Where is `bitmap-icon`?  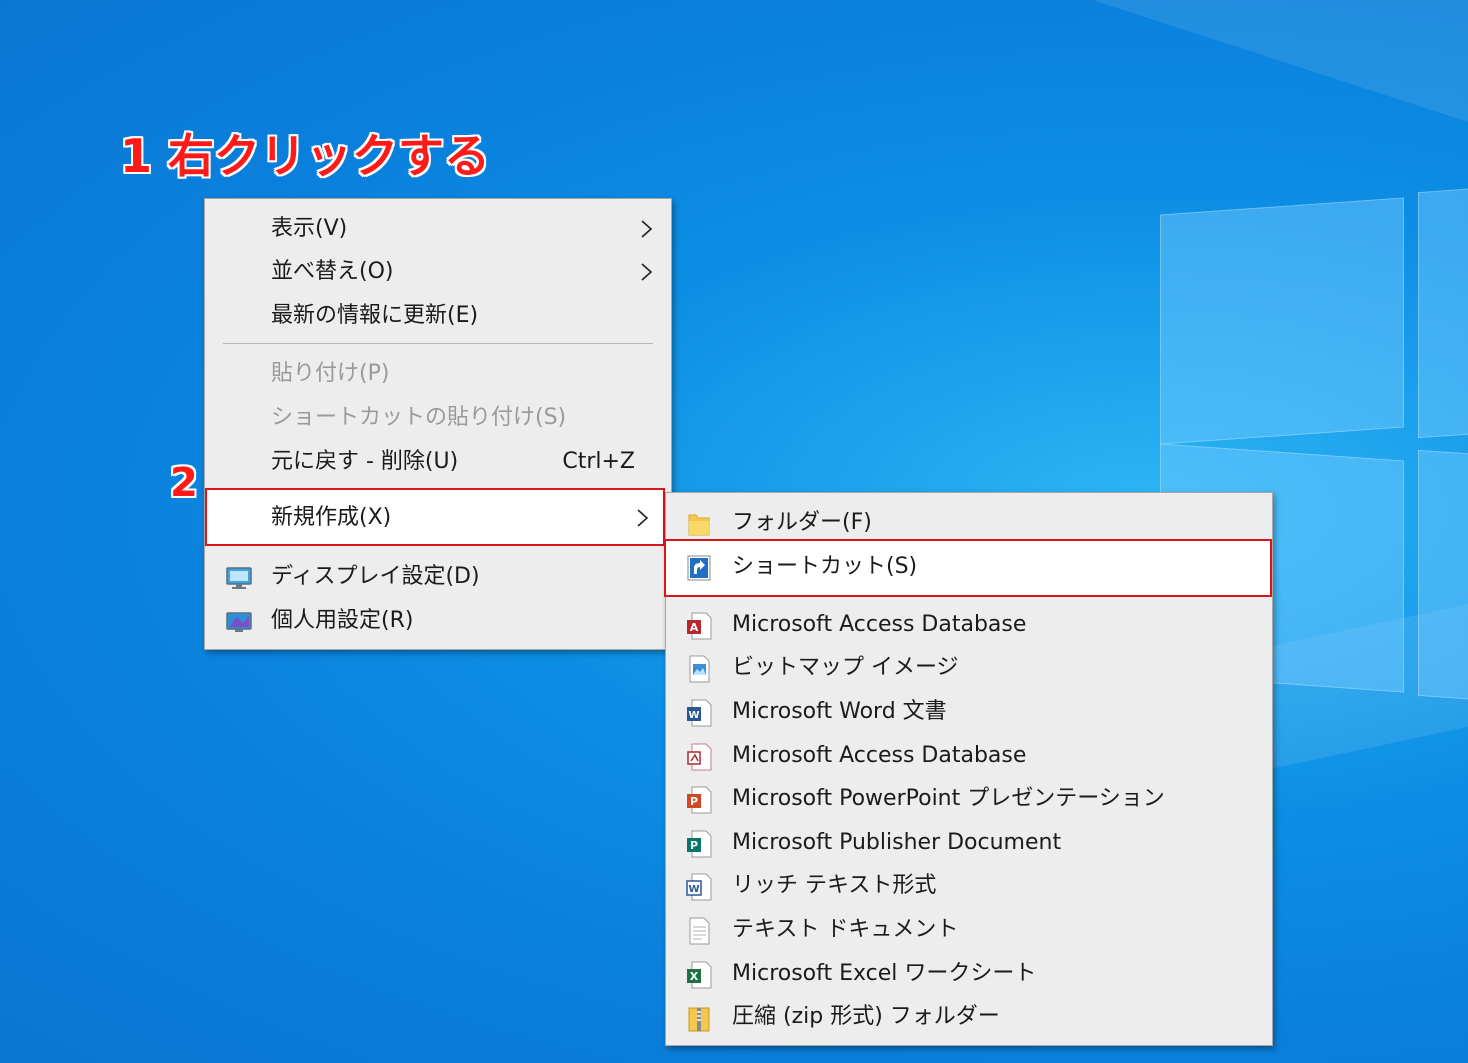
bitmap-icon is located at coordinates (699, 669).